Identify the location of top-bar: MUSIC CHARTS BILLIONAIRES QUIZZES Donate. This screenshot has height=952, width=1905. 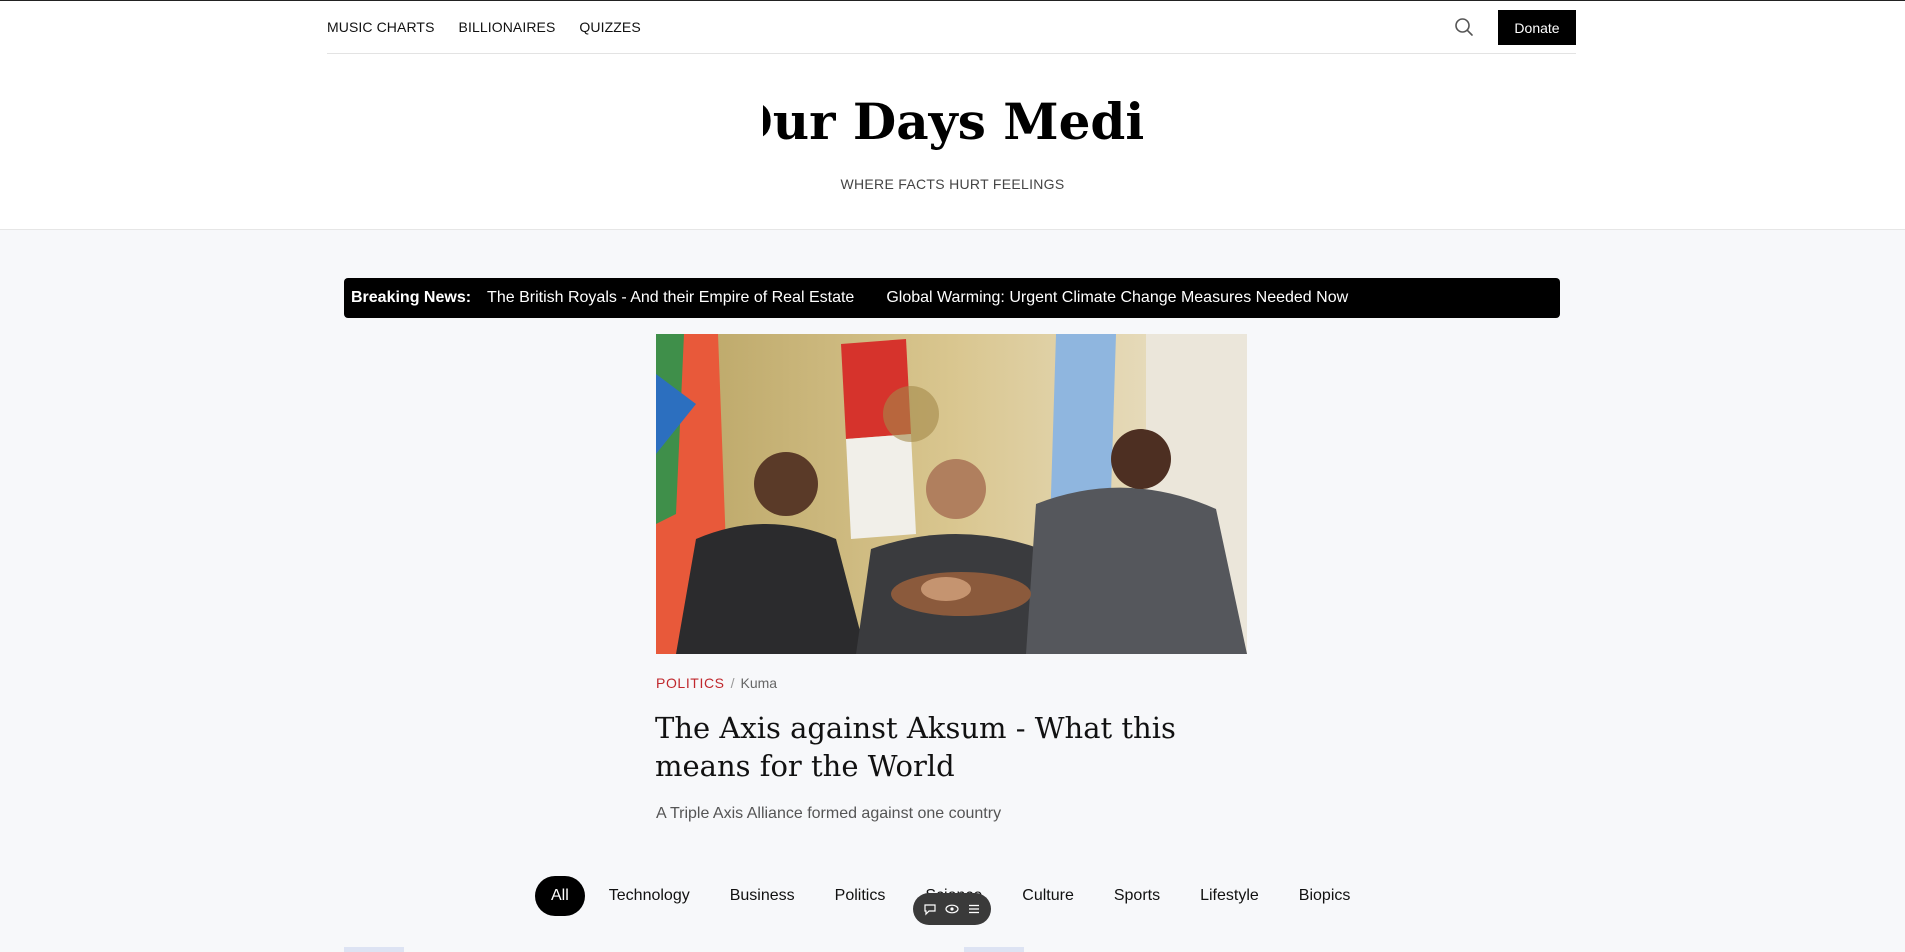
(951, 27).